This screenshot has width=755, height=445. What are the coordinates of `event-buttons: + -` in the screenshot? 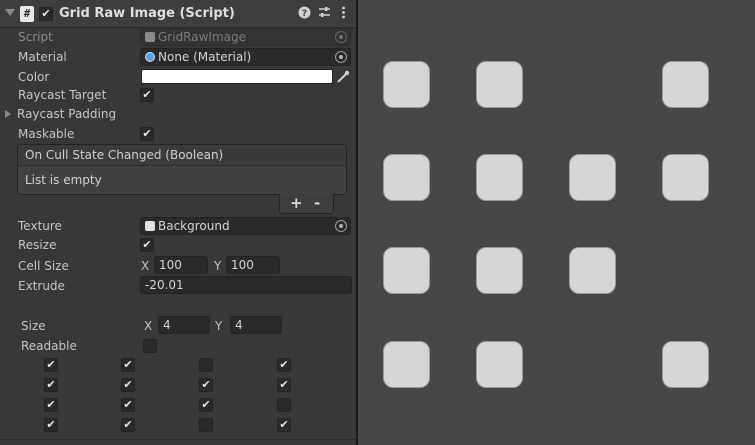 It's located at (306, 204).